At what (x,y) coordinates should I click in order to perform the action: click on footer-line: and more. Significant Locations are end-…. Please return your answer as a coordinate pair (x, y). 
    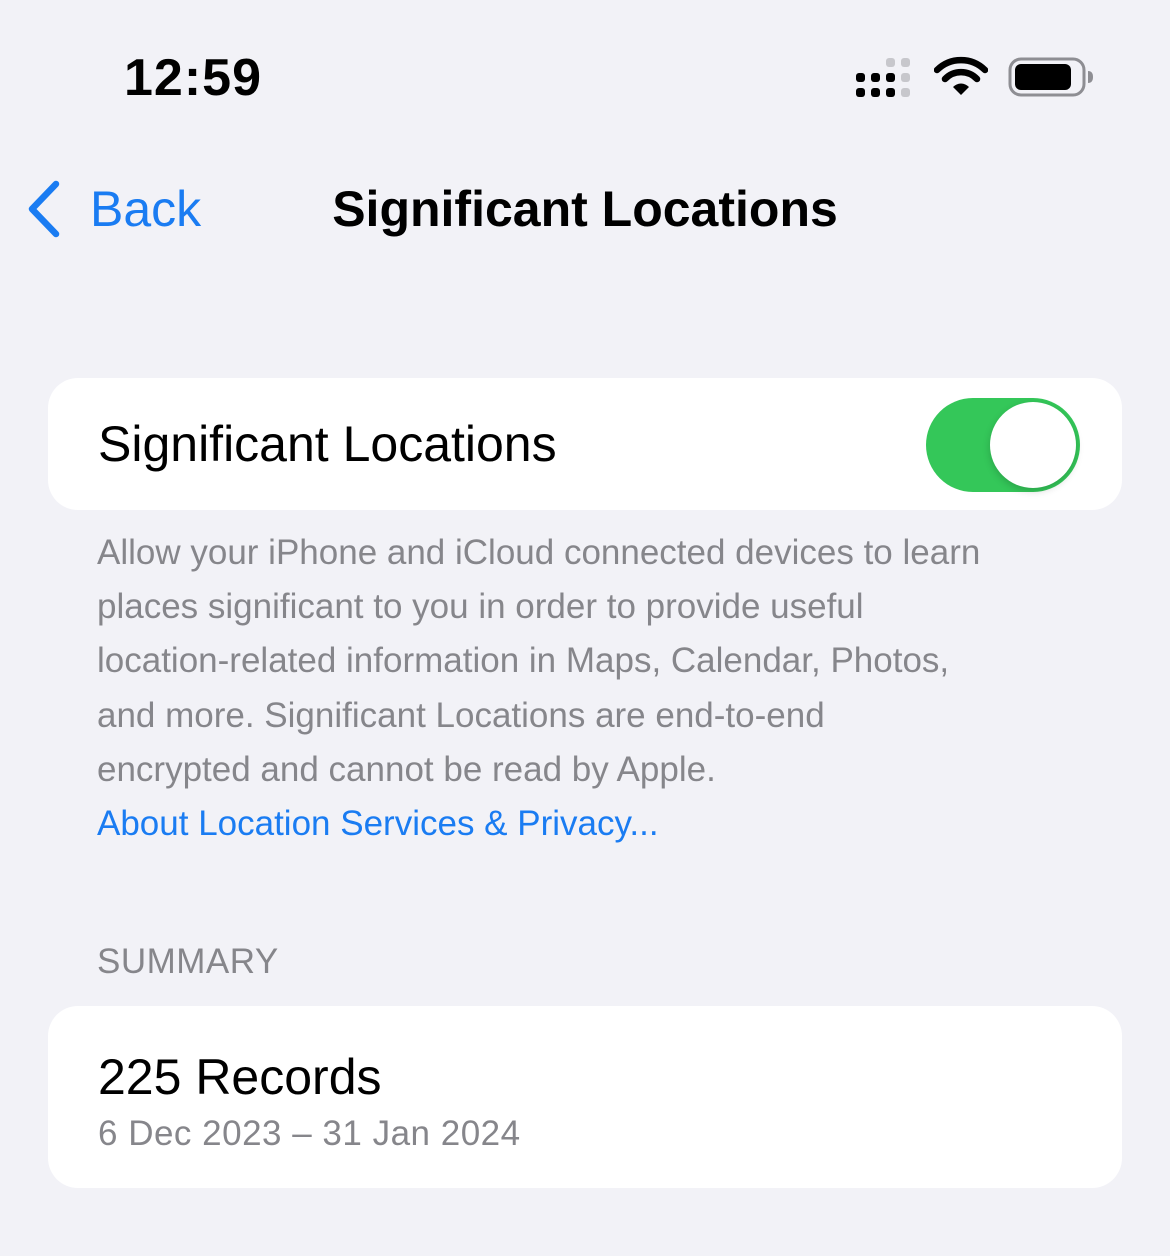
    Looking at the image, I should click on (461, 715).